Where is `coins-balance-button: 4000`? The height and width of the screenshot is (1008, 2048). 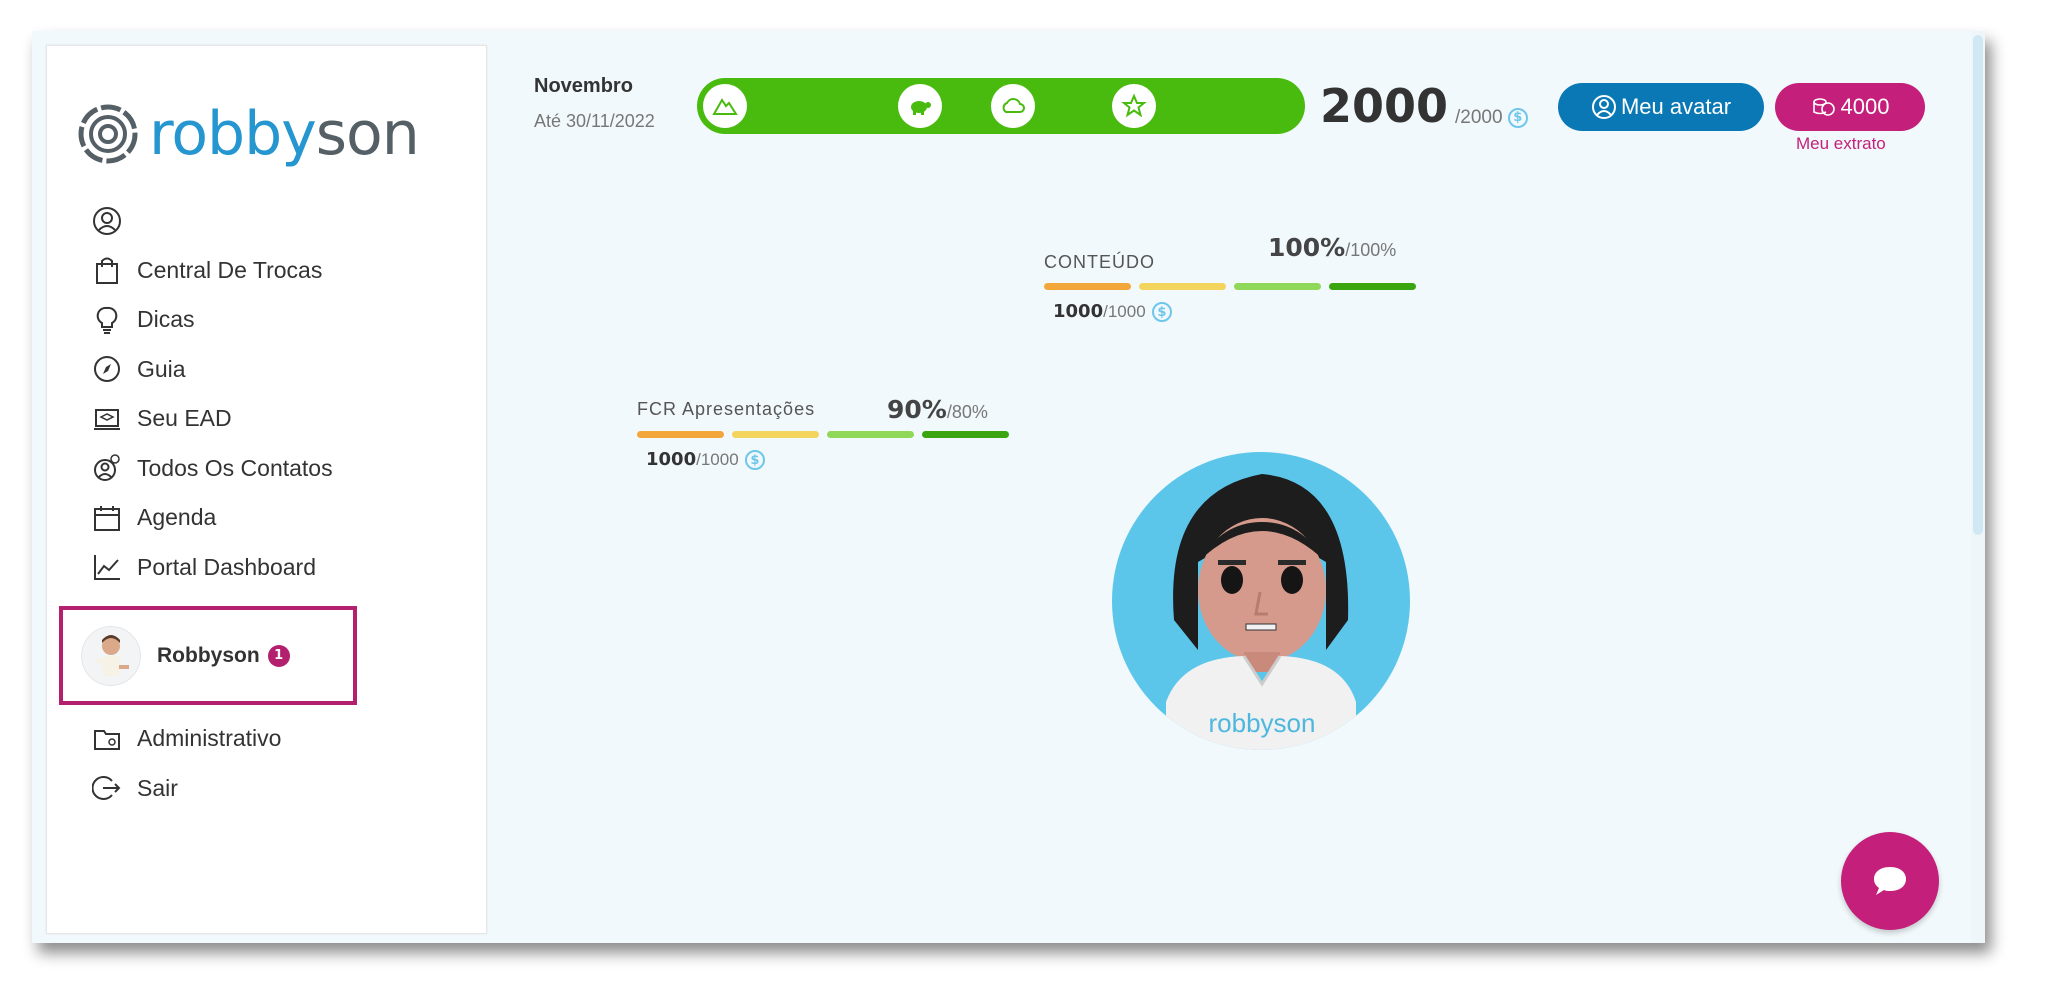
coins-balance-button: 4000 is located at coordinates (1850, 107).